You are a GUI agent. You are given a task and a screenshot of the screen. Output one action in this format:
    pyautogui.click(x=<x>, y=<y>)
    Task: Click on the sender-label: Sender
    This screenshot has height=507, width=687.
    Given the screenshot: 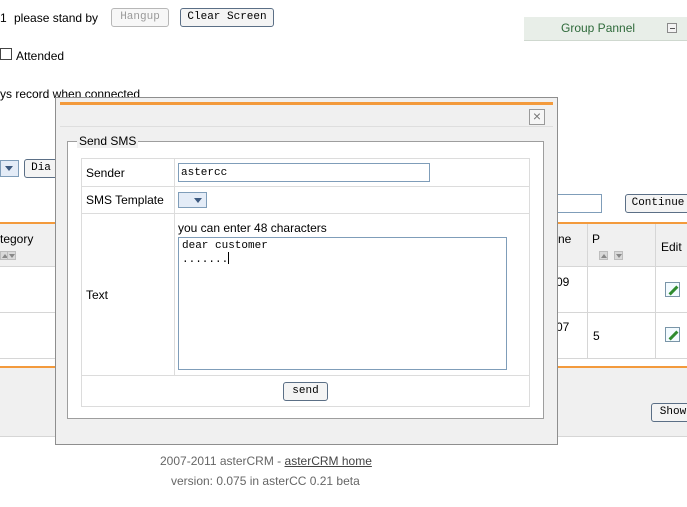 What is the action you would take?
    pyautogui.click(x=105, y=172)
    